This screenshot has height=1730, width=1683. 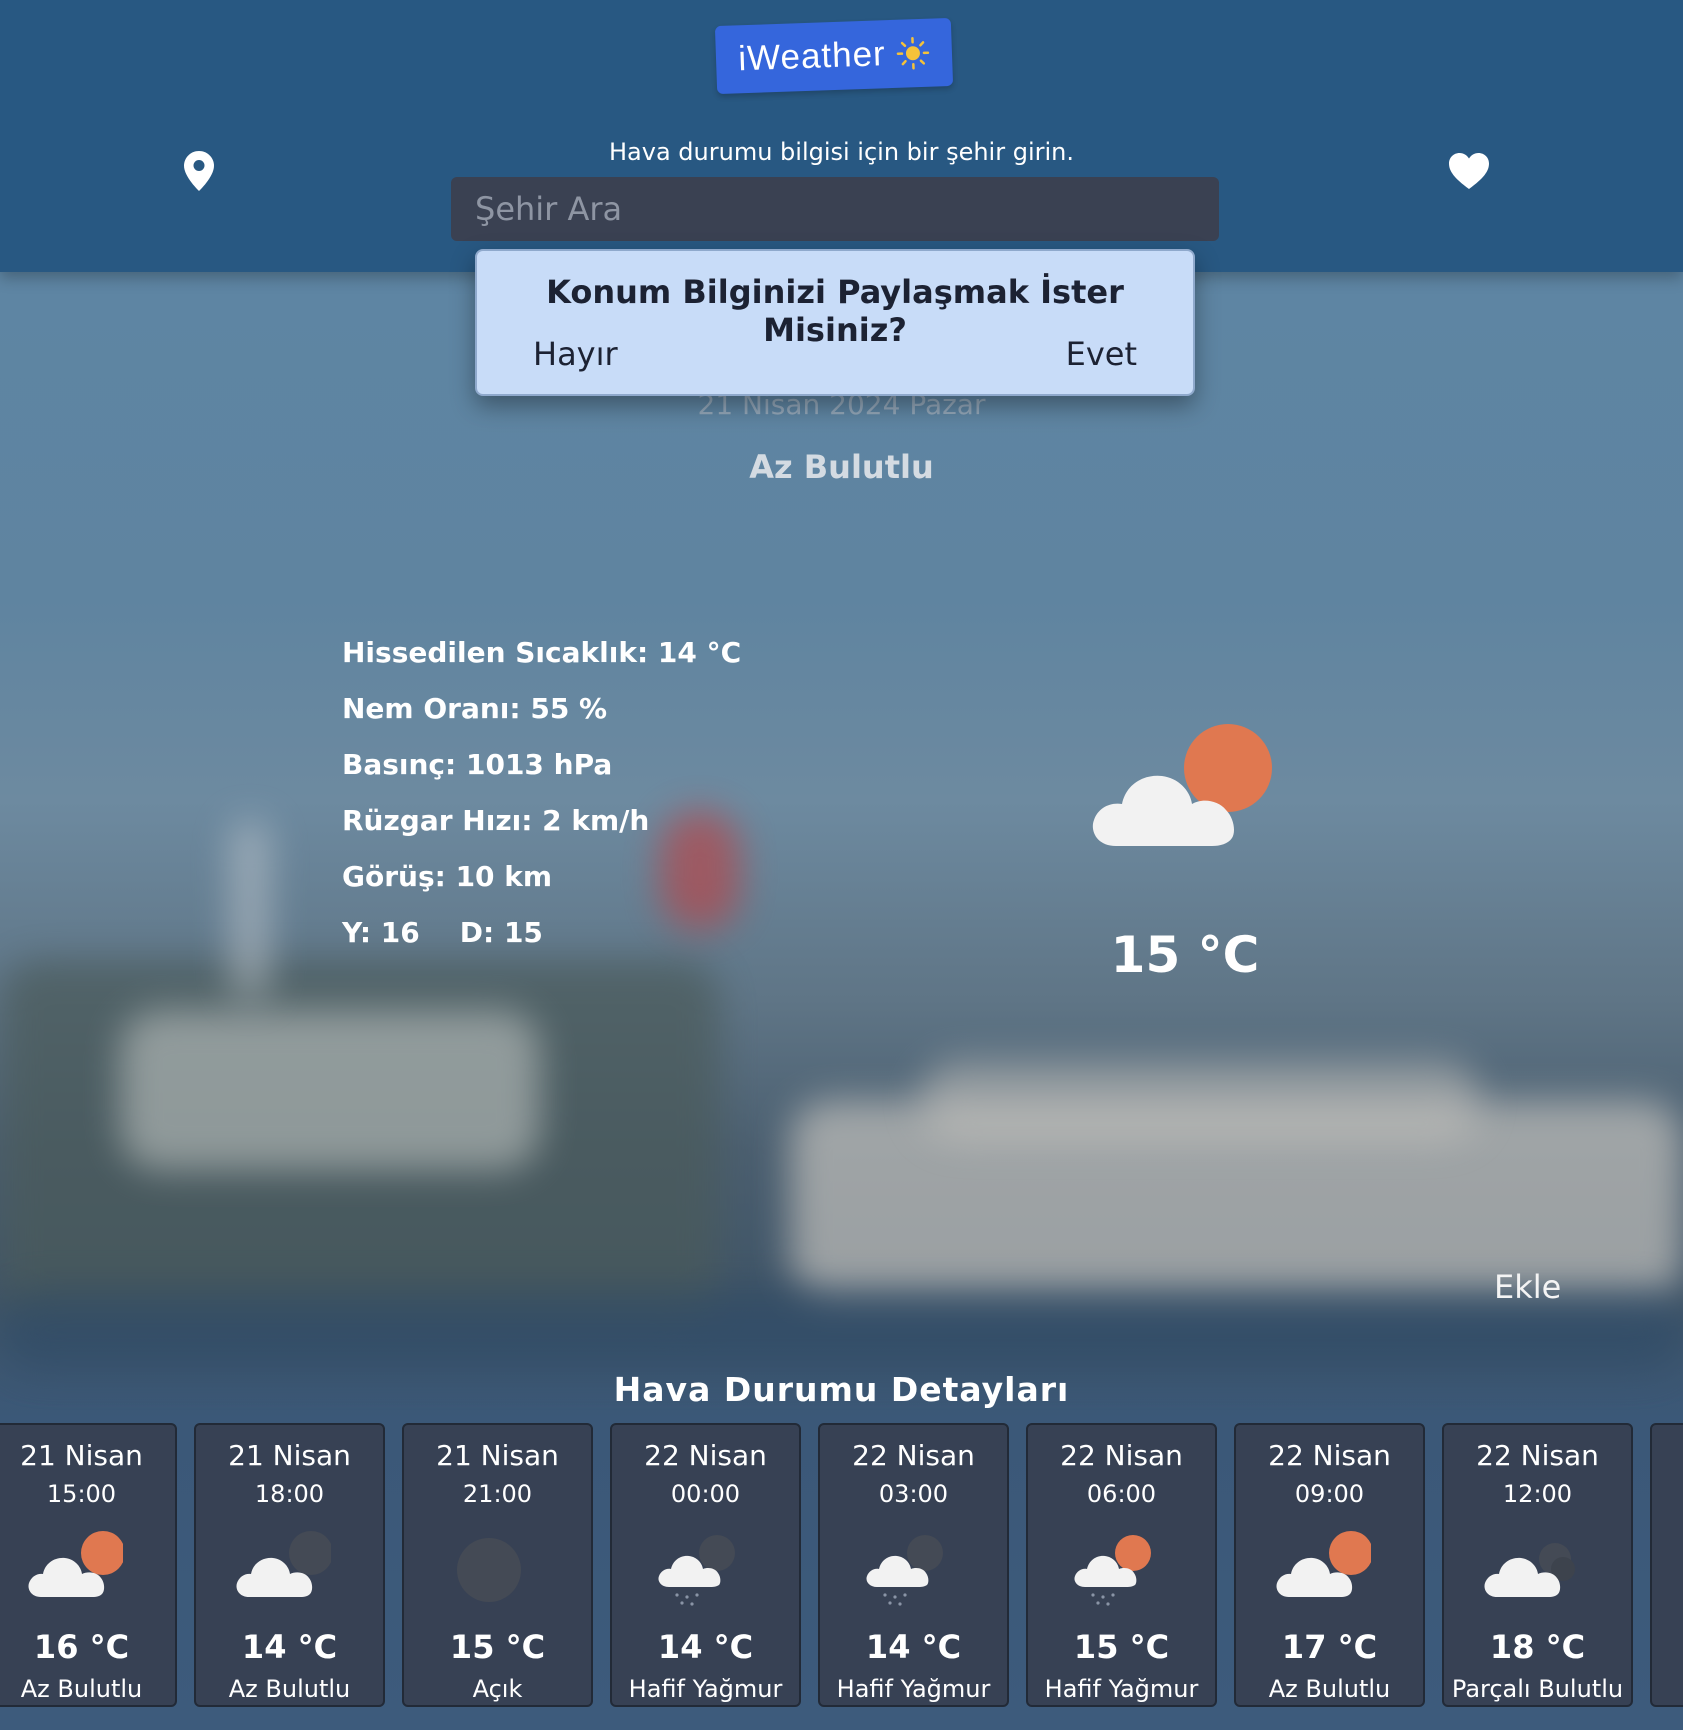 I want to click on forecast-card: 22 Nisan 09:00 17 °C Az Bulutlu, so click(x=1329, y=1565).